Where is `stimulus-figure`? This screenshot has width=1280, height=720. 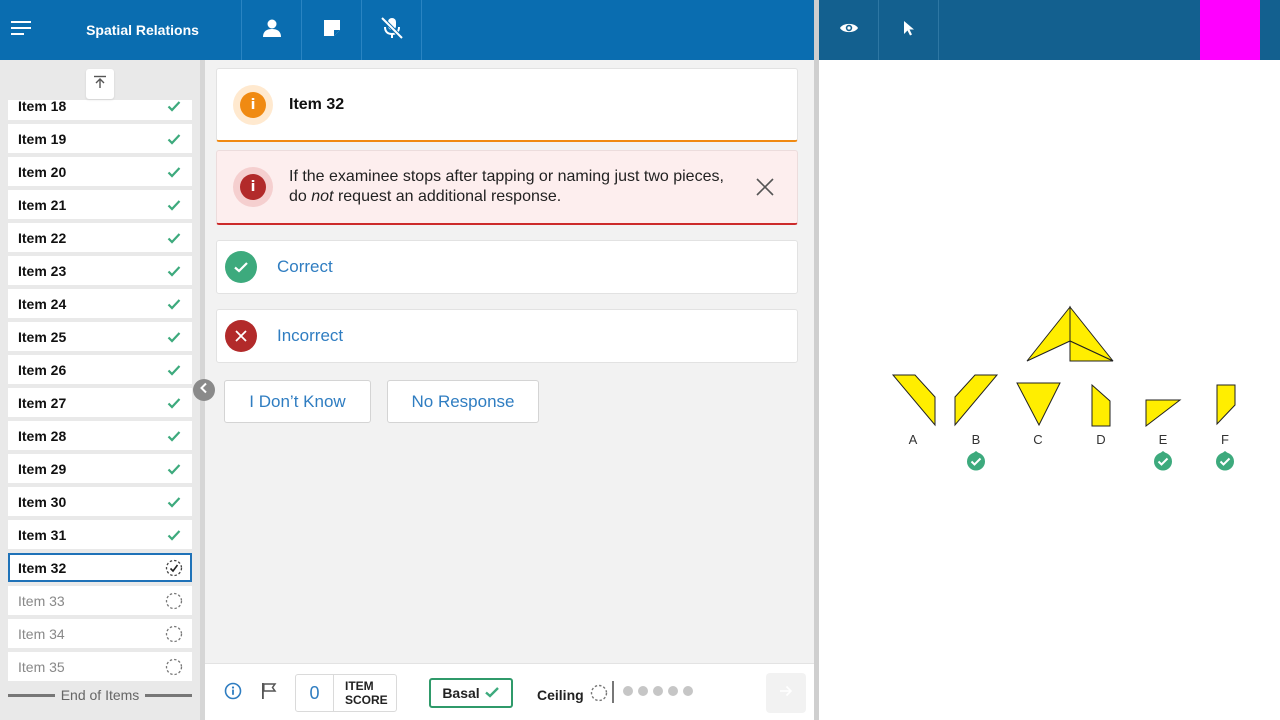
stimulus-figure is located at coordinates (1063, 366).